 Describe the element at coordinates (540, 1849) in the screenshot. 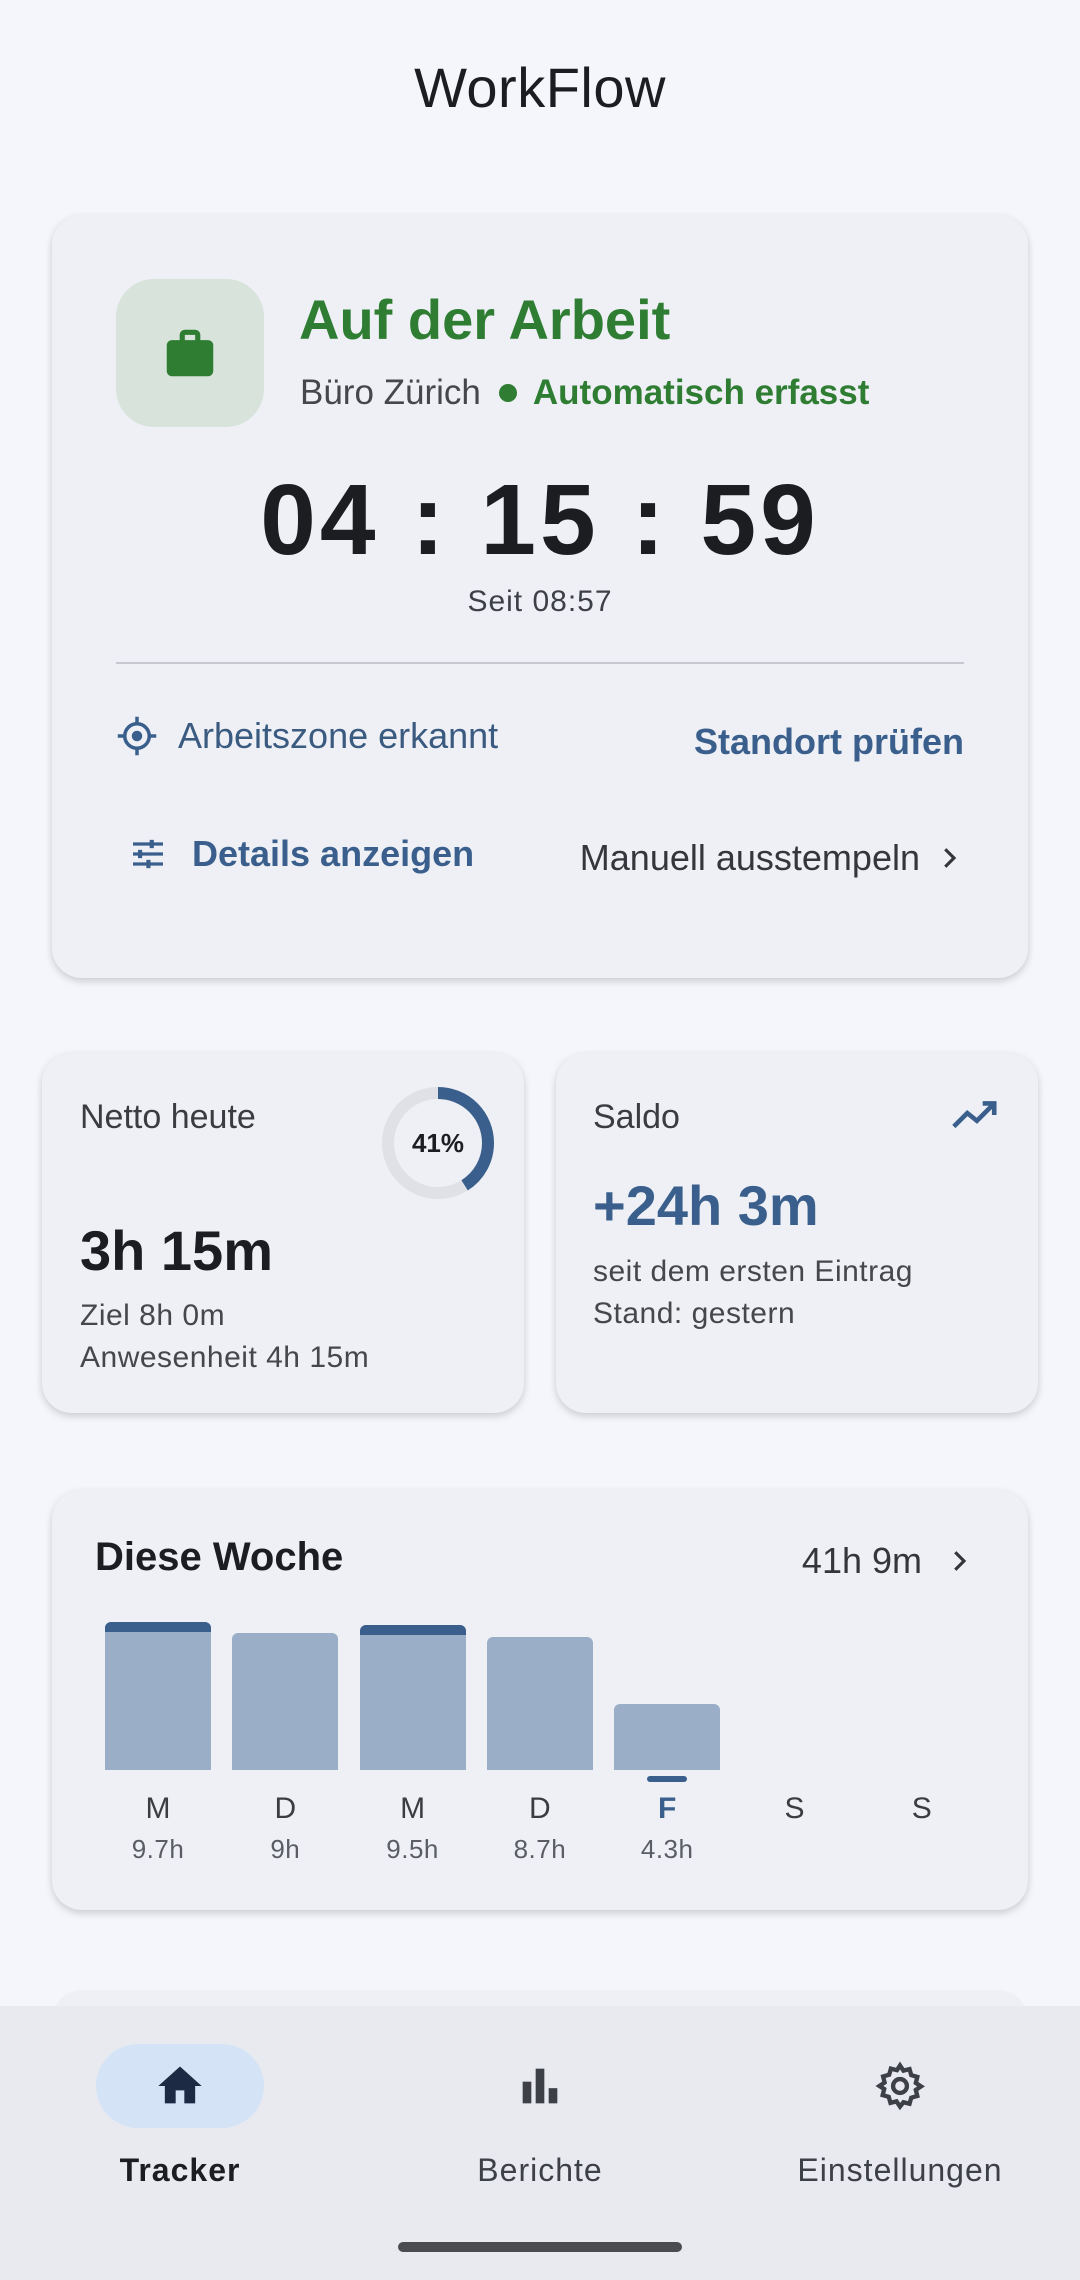

I see `day-hours-label: 8.7h` at that location.